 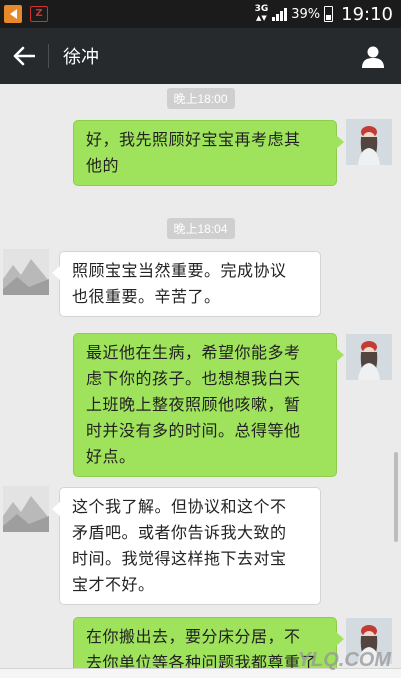 I want to click on message-line: 好，我先照顾好宝宝再考虑其, so click(x=193, y=139).